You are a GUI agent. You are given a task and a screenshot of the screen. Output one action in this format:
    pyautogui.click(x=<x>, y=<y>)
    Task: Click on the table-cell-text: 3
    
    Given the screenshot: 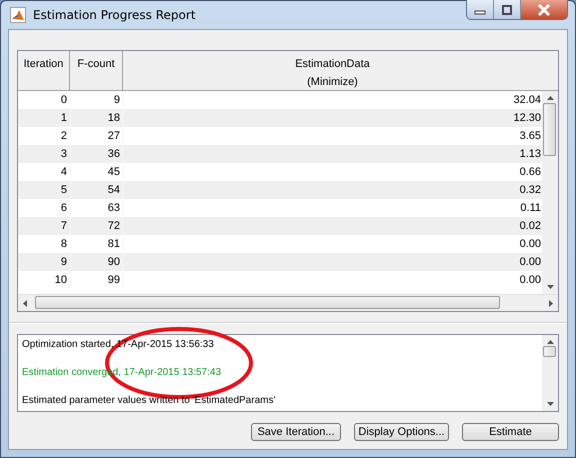 What is the action you would take?
    pyautogui.click(x=64, y=154)
    